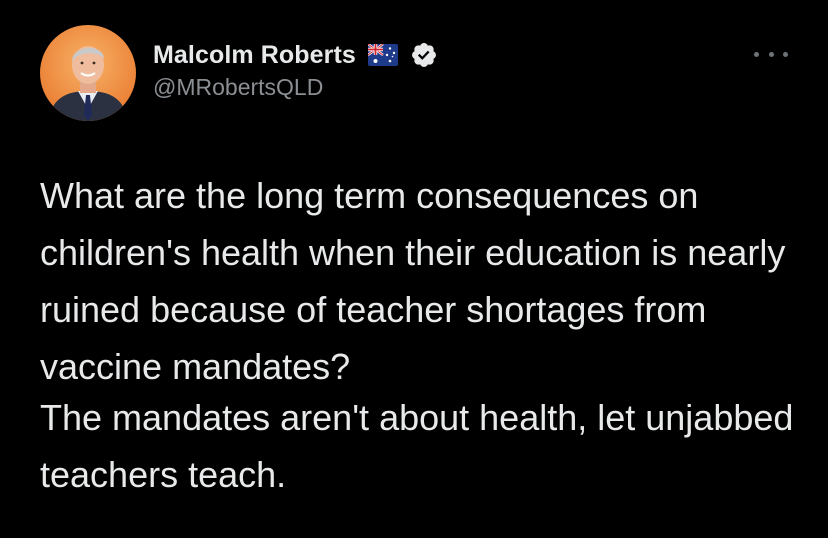 The height and width of the screenshot is (538, 828). Describe the element at coordinates (295, 87) in the screenshot. I see `author-handle: @MRobertsQLD` at that location.